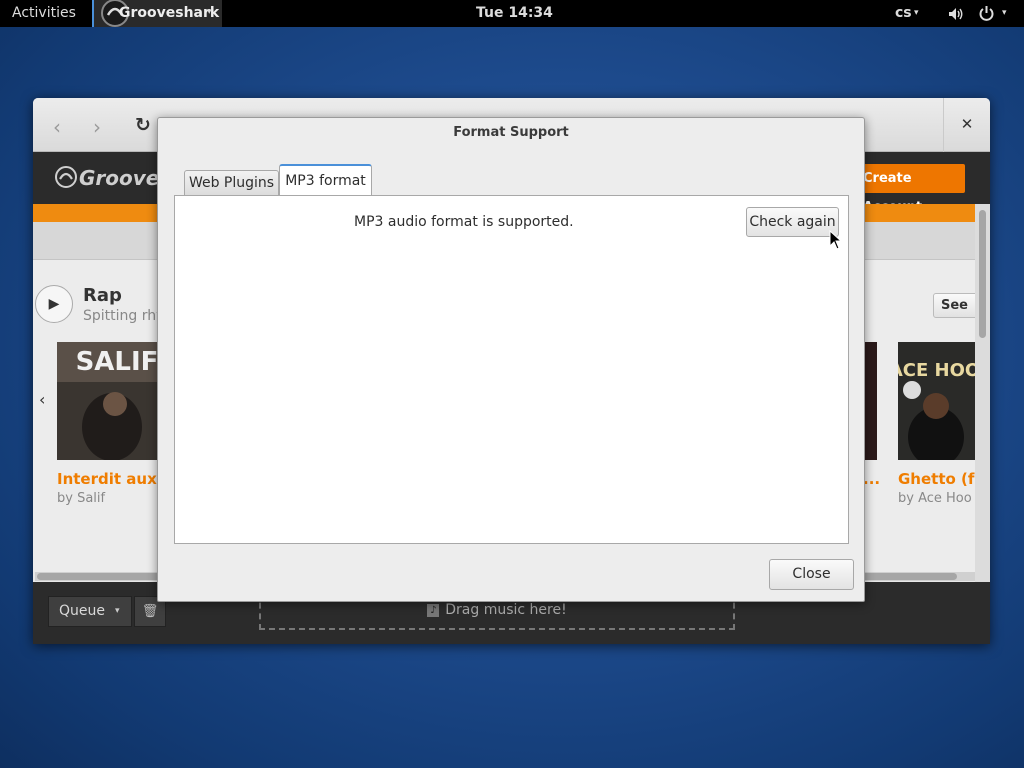  I want to click on chevron-down-icon: ▾, so click(117, 611).